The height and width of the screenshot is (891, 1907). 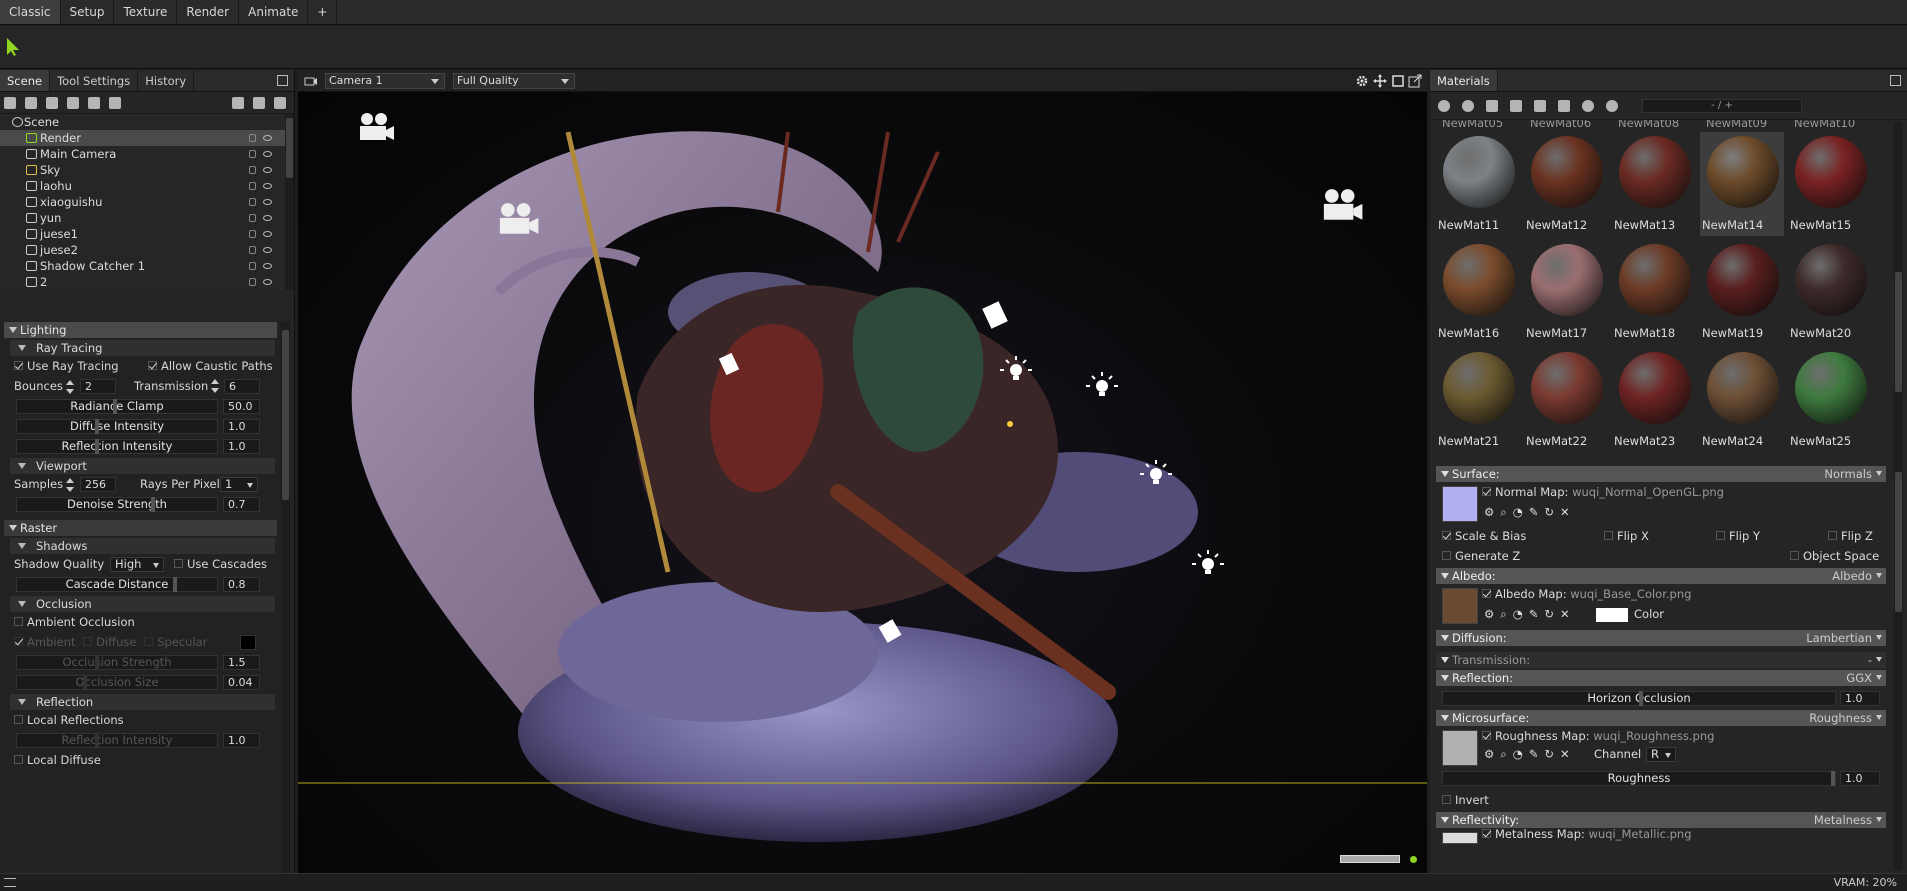 I want to click on reflection-intensity-slider: Reflection Intensity, so click(x=117, y=446).